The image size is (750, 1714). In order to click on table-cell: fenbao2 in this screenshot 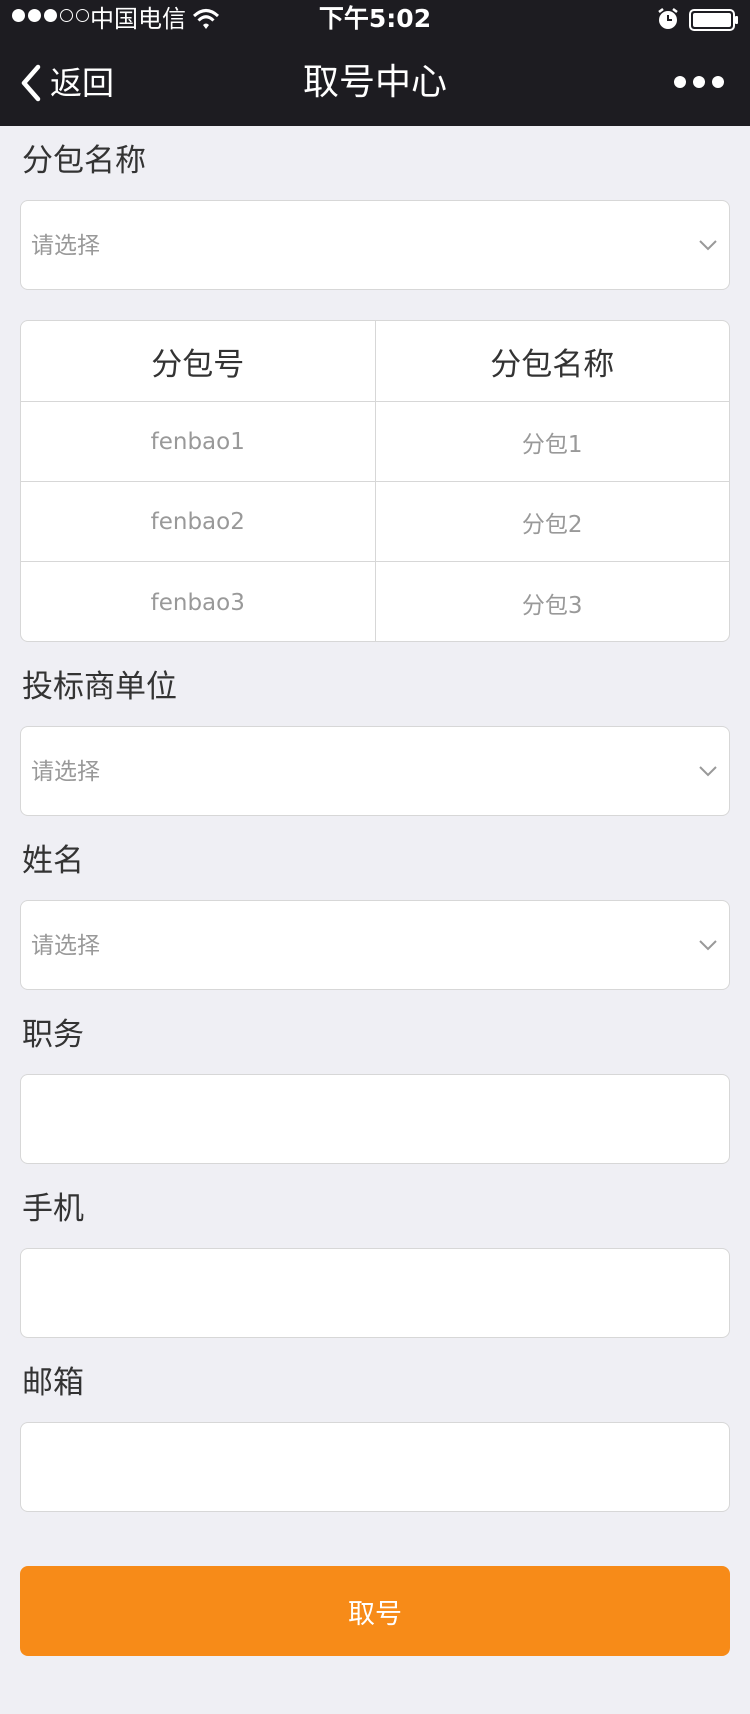, I will do `click(198, 521)`.